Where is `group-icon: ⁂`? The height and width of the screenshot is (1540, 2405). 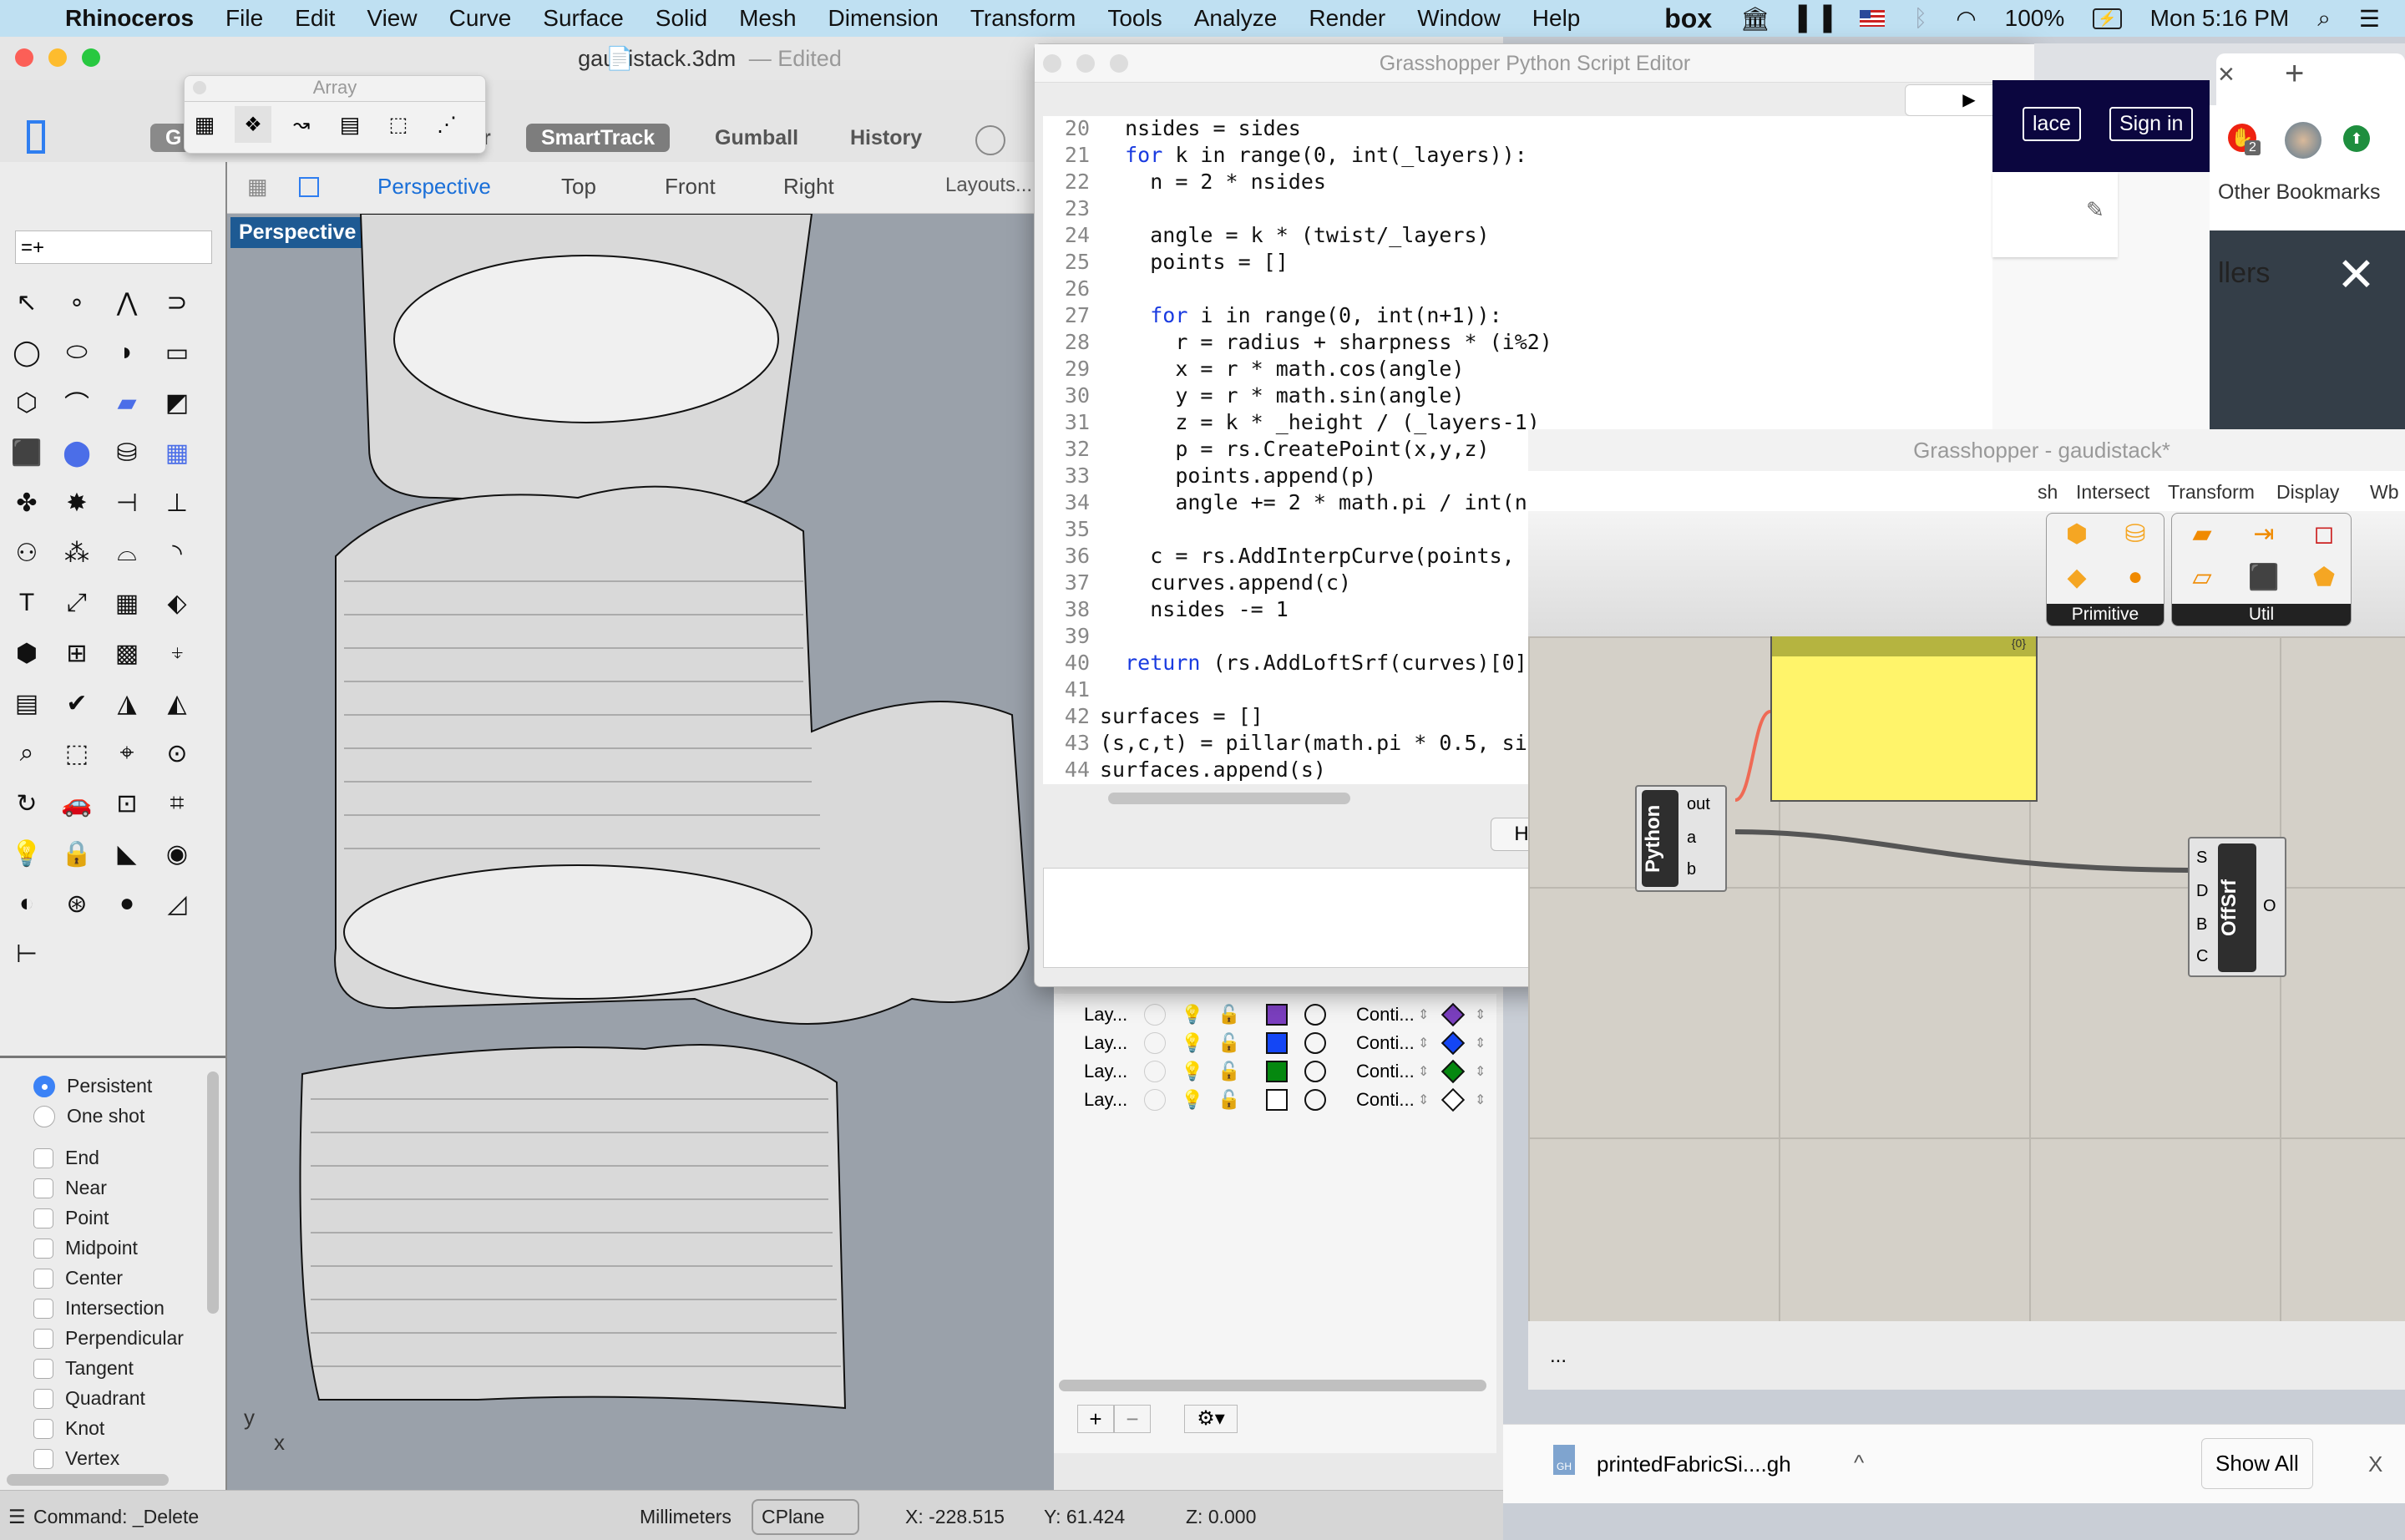
group-icon: ⁂ is located at coordinates (76, 552).